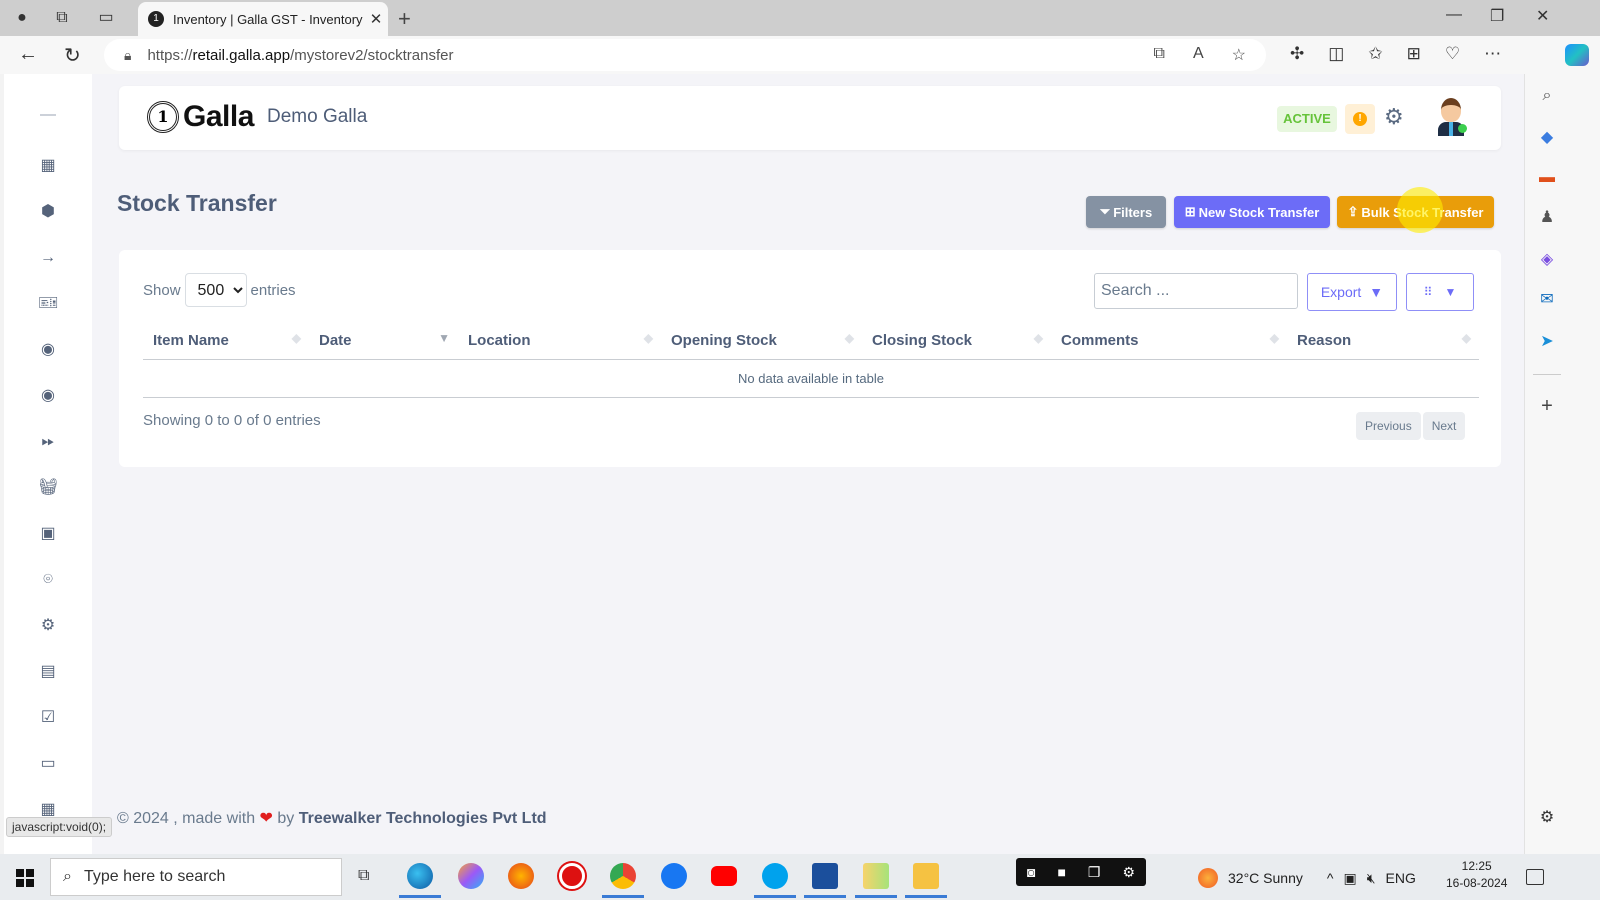 Image resolution: width=1600 pixels, height=900 pixels. What do you see at coordinates (1105, 211) in the screenshot?
I see `filter-icon: ⏷` at bounding box center [1105, 211].